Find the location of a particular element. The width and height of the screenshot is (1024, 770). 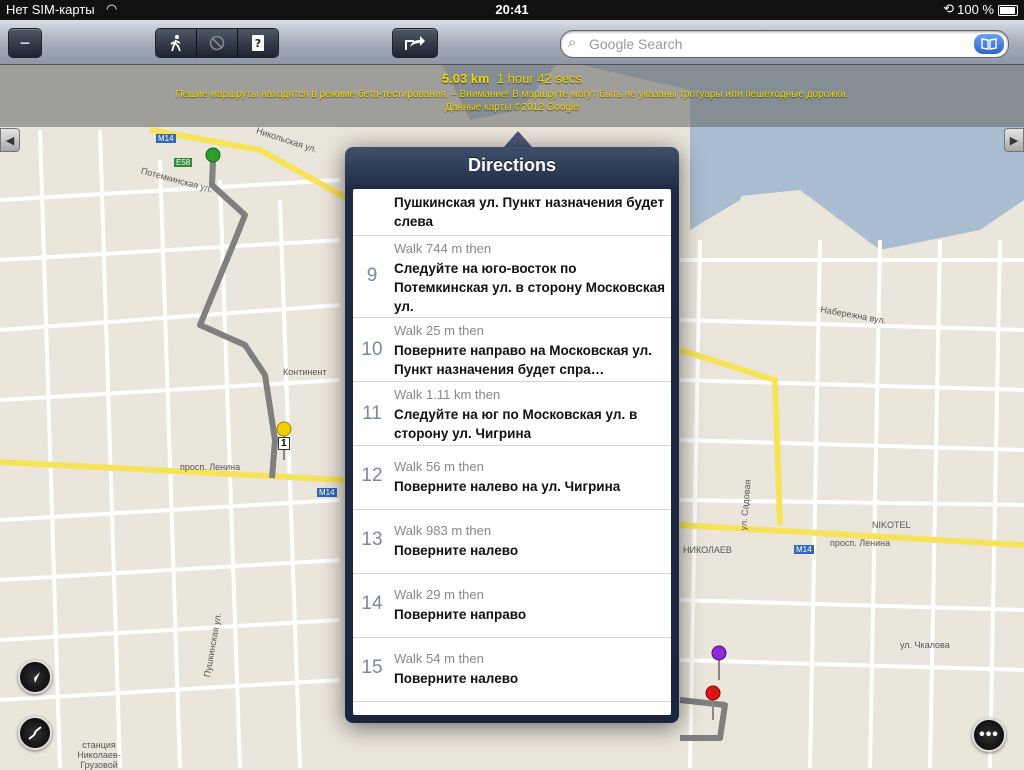

step-marker: 1 is located at coordinates (284, 443).